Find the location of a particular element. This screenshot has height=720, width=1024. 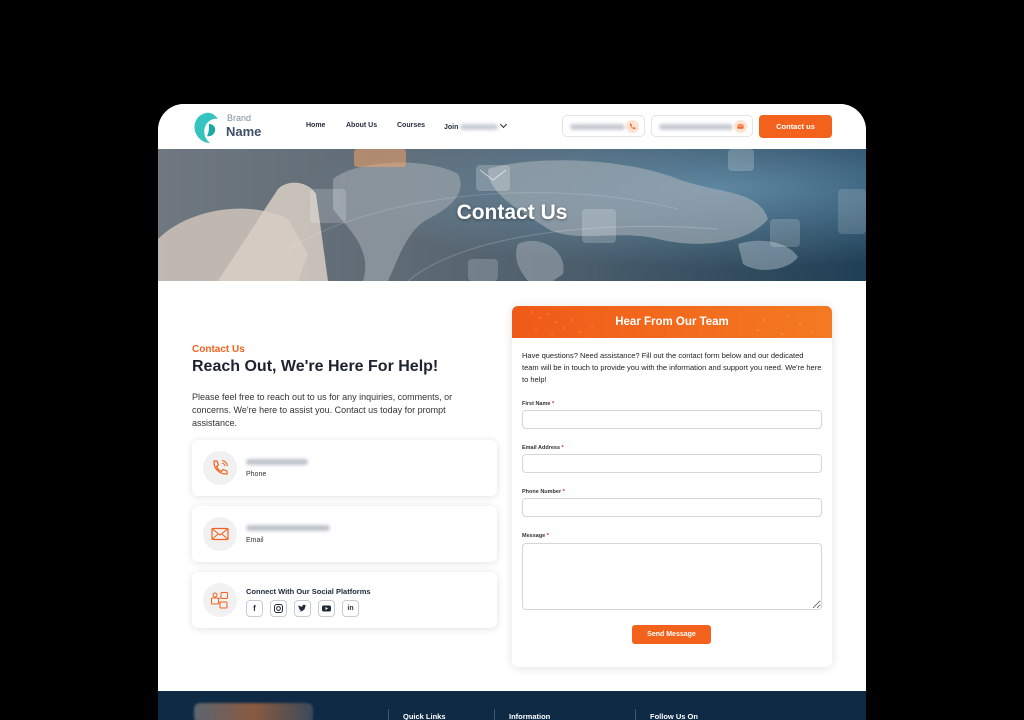

nav-join-label: Join is located at coordinates (451, 127).